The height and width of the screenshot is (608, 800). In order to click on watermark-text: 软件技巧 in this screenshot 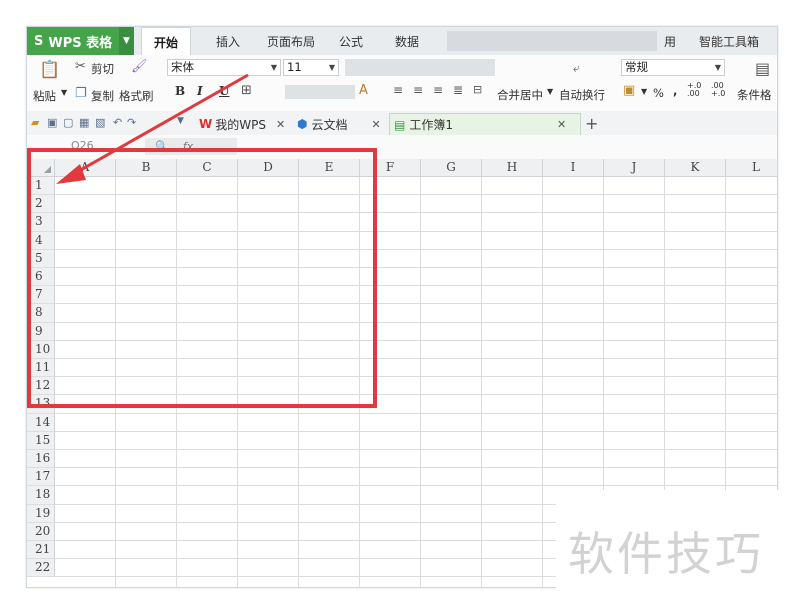, I will do `click(666, 554)`.